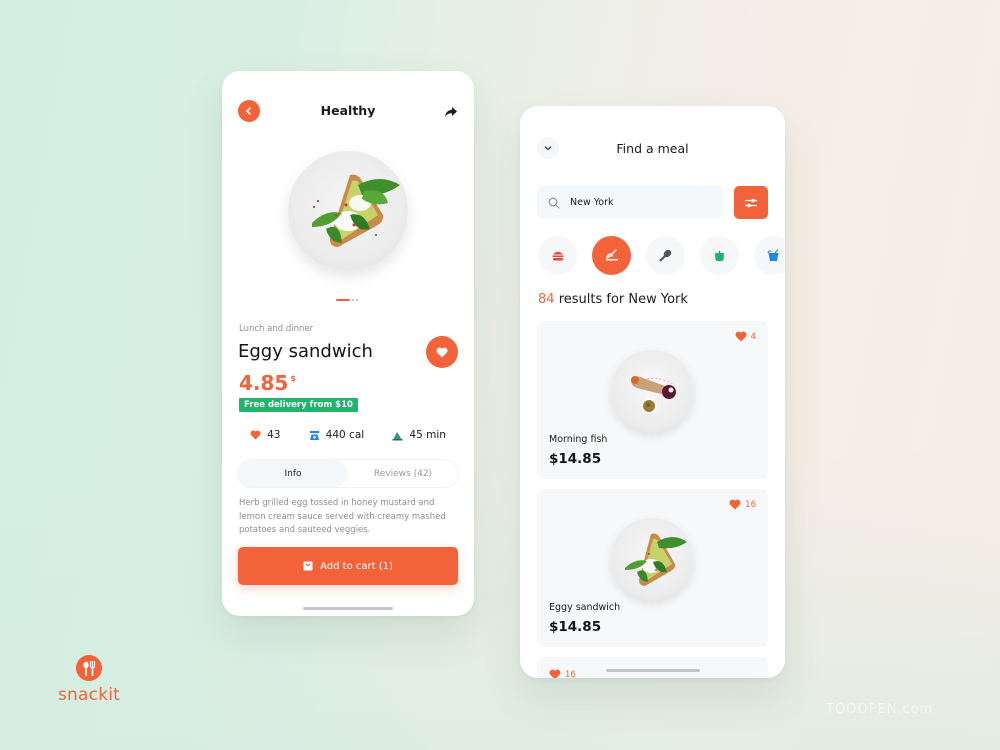  I want to click on dish-price: 4.85 $, so click(267, 383).